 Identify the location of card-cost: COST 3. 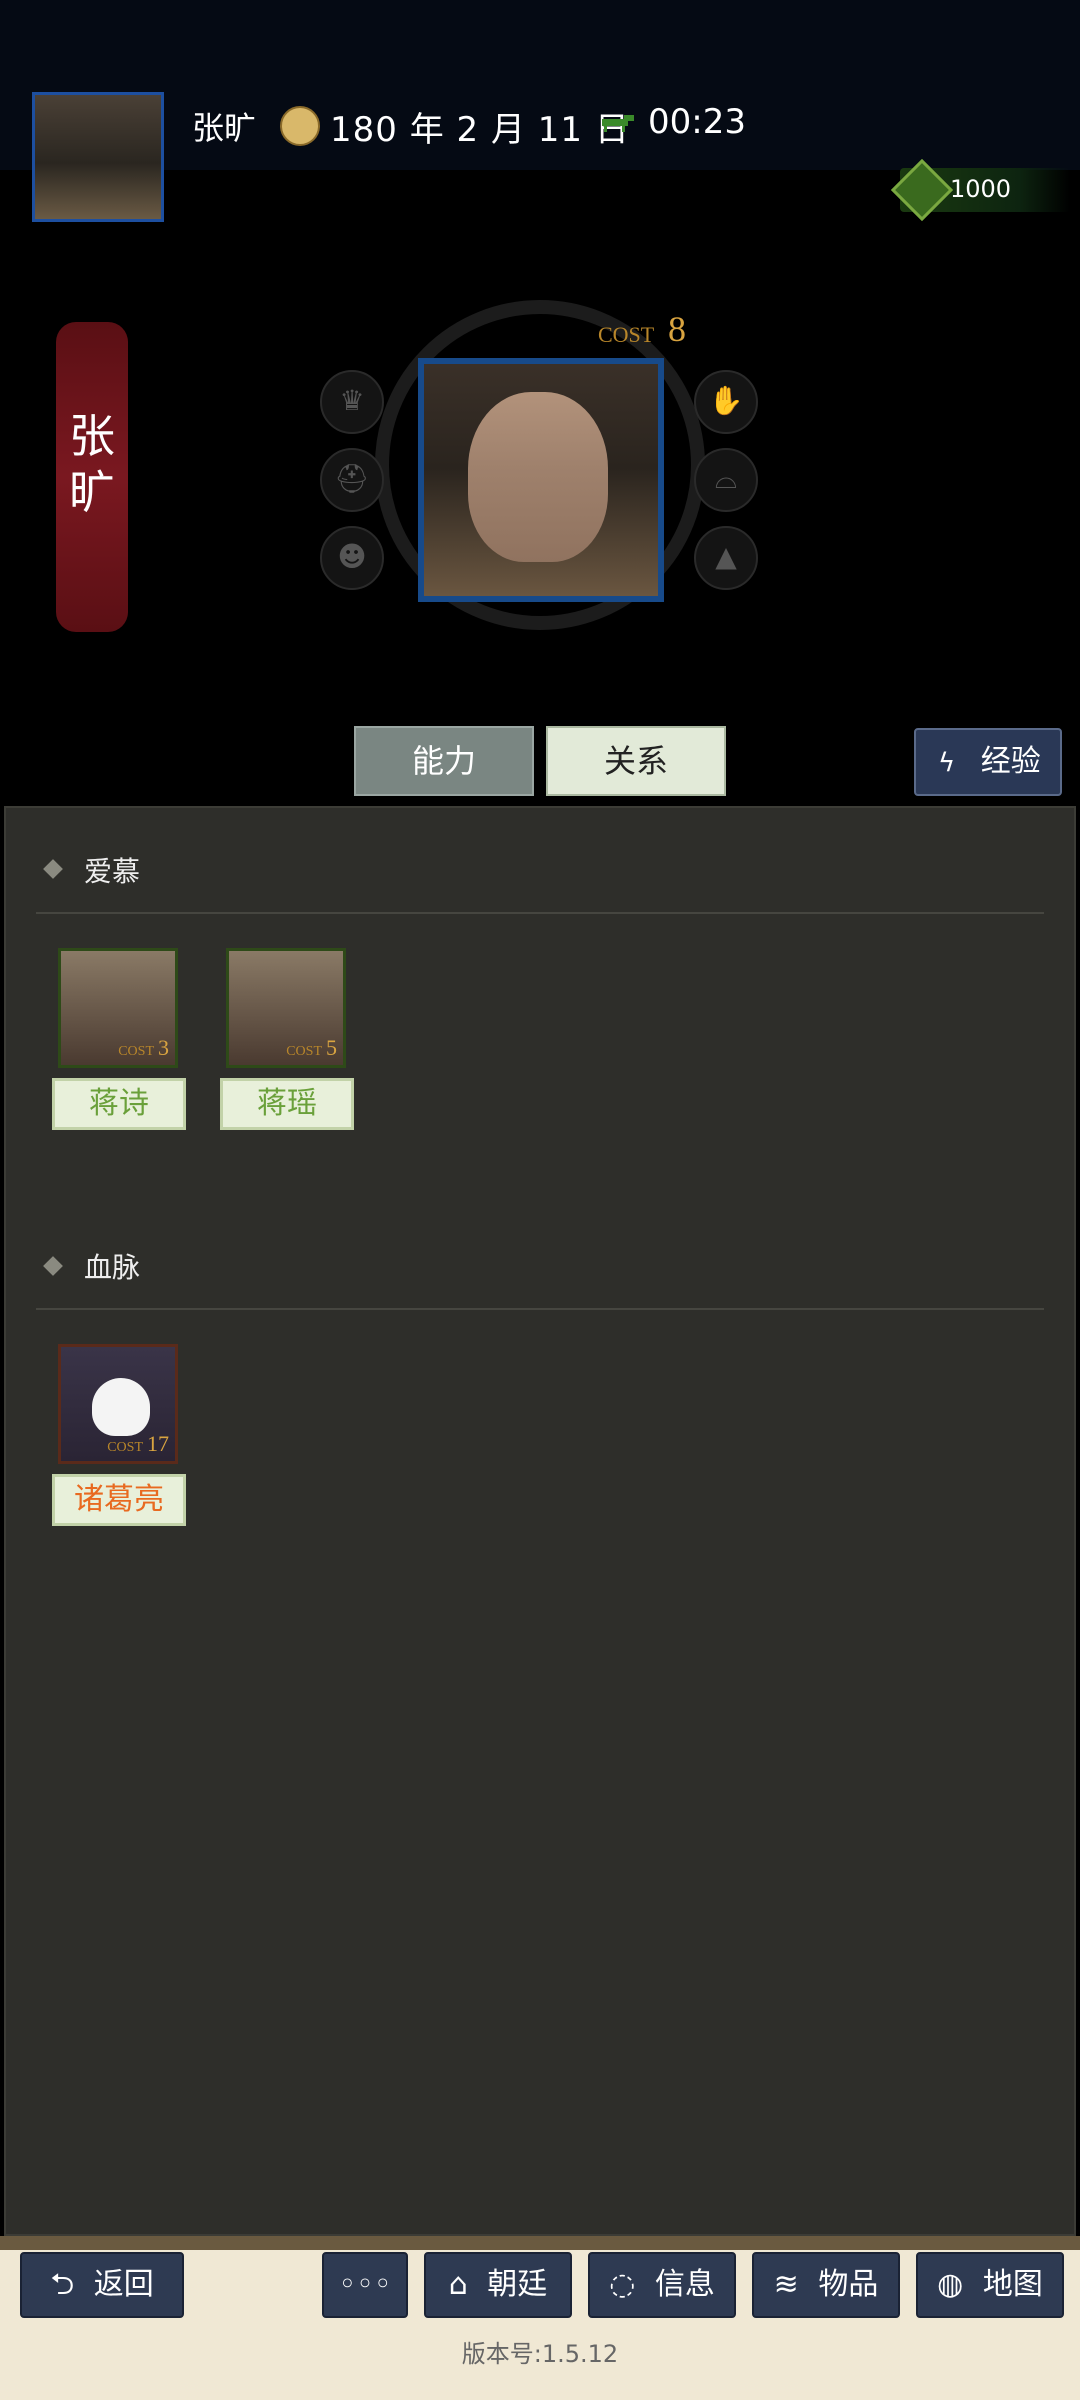
(143, 1047).